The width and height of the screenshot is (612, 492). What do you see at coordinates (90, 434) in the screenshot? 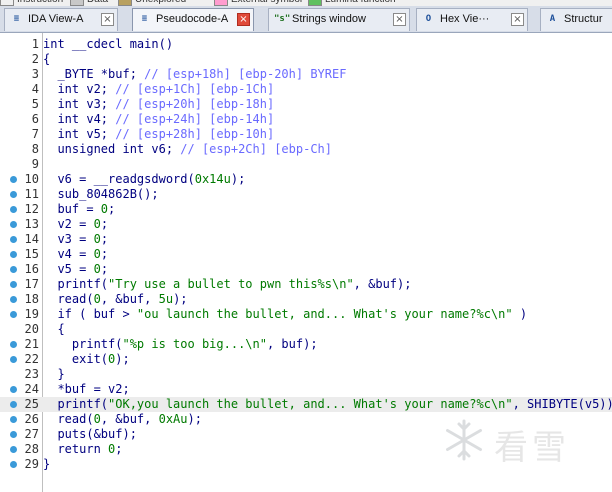
I see `code-token: puts(&buf);` at bounding box center [90, 434].